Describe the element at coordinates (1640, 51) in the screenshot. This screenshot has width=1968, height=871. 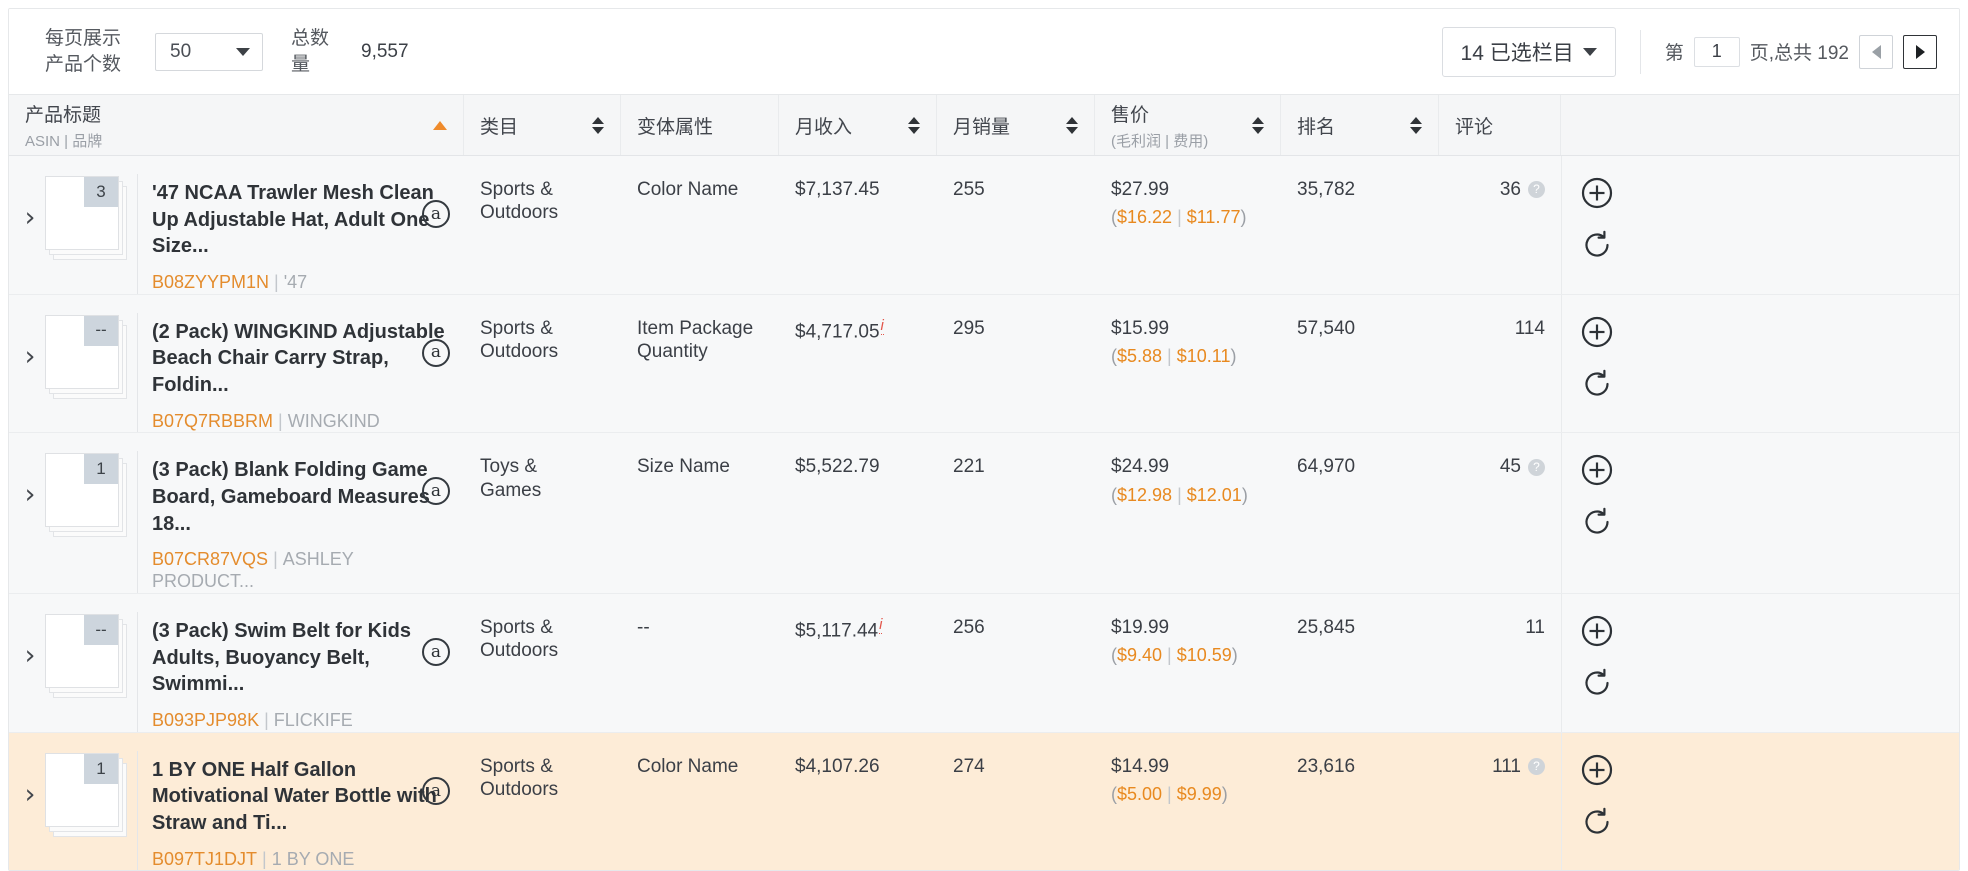
I see `toolbar-divider` at that location.